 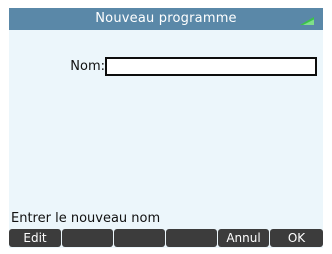 I want to click on softkey-menu: Edit Annul OK, so click(x=166, y=238).